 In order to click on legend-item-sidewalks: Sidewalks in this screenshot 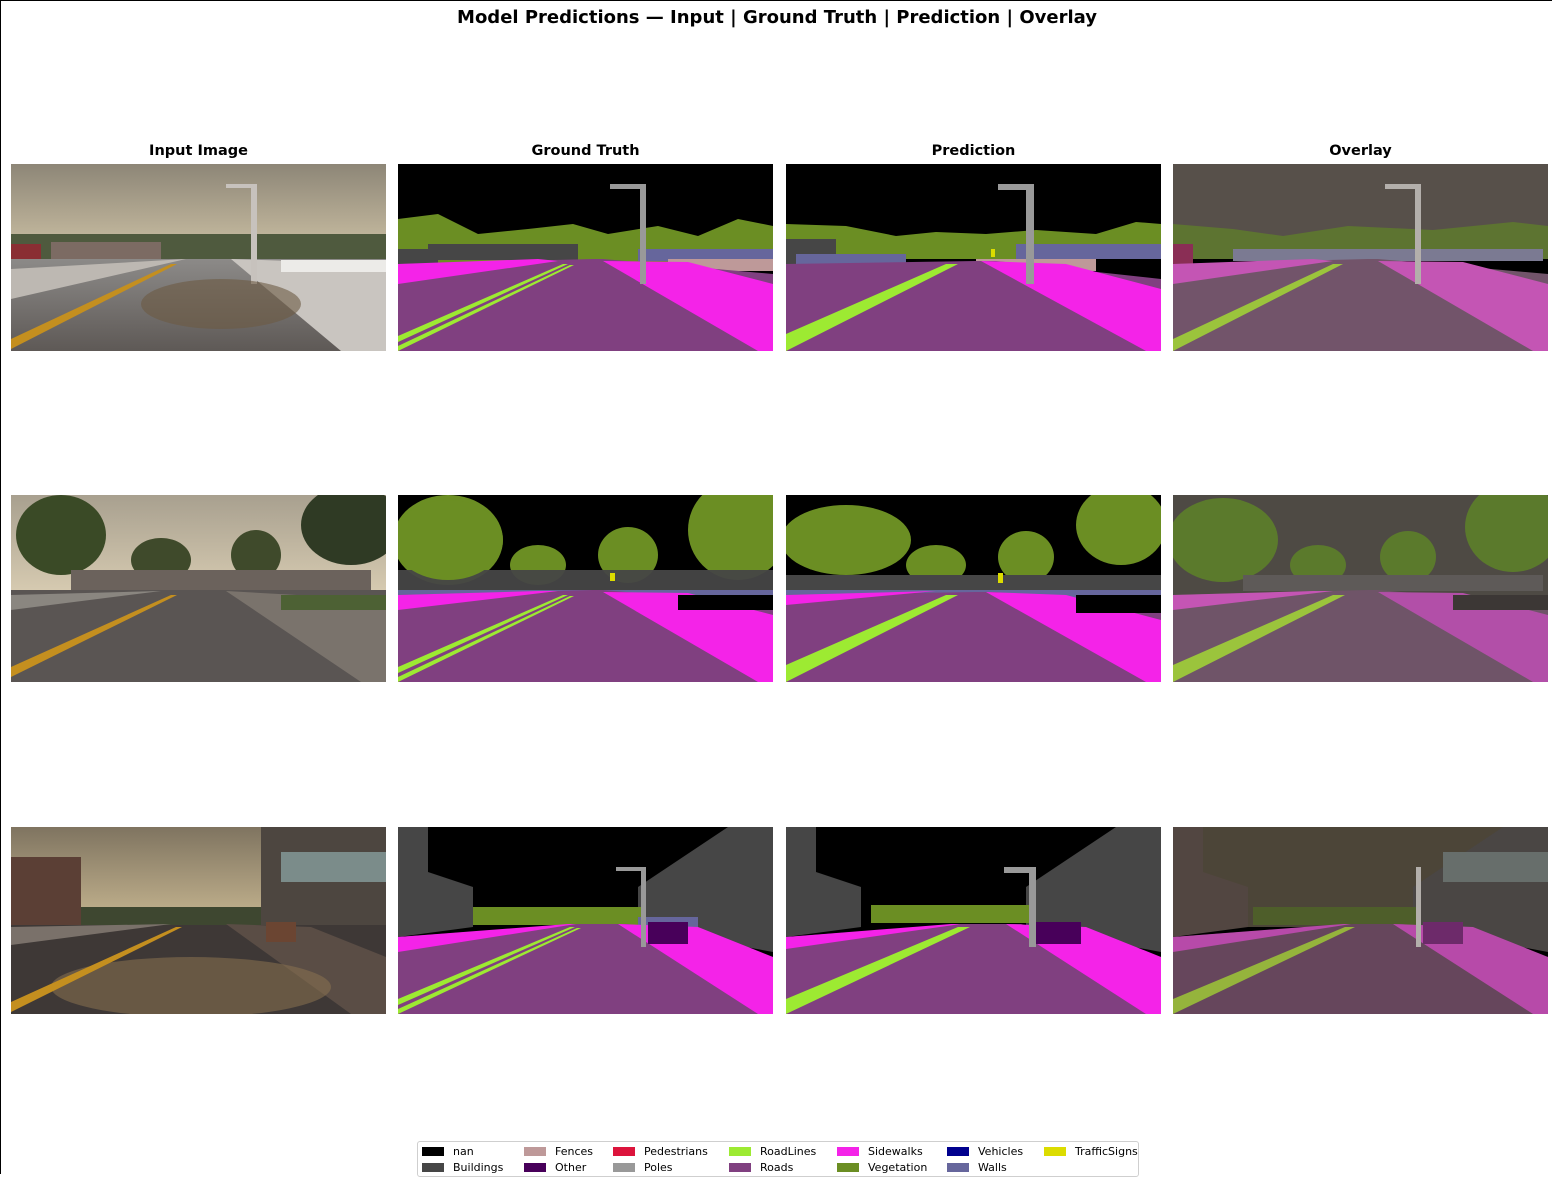, I will do `click(880, 1151)`.